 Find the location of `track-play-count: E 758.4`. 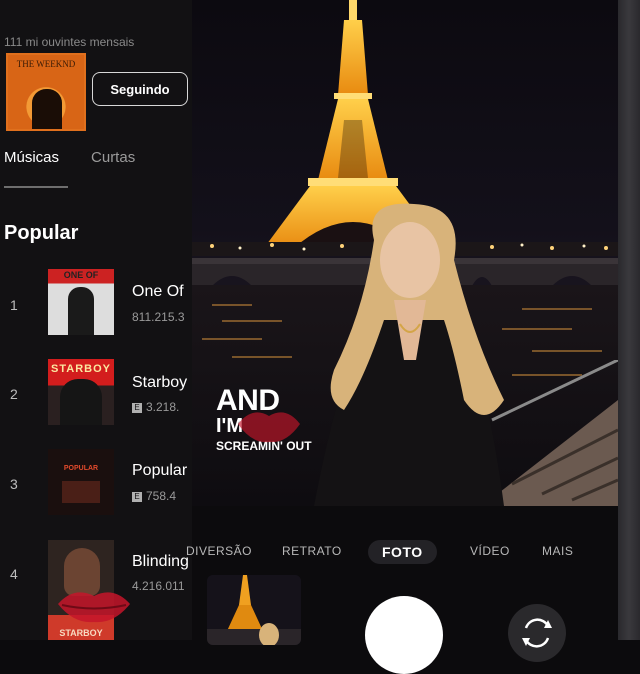

track-play-count: E 758.4 is located at coordinates (154, 496).